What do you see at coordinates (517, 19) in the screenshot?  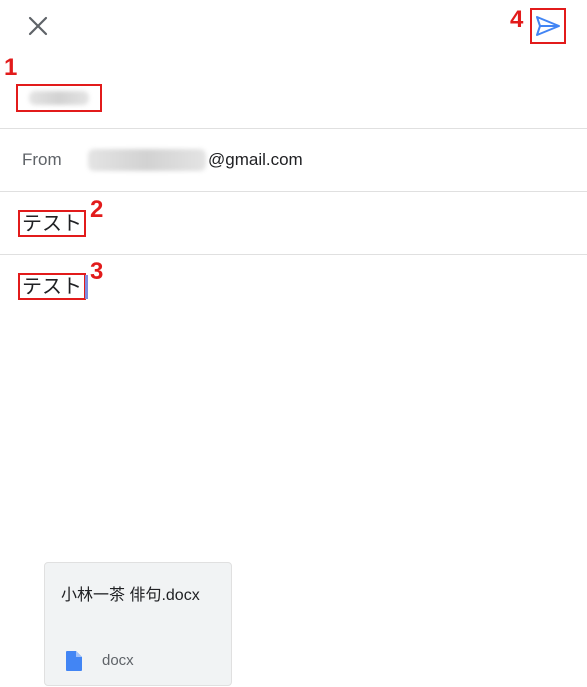 I see `annotation-marker-4: 4` at bounding box center [517, 19].